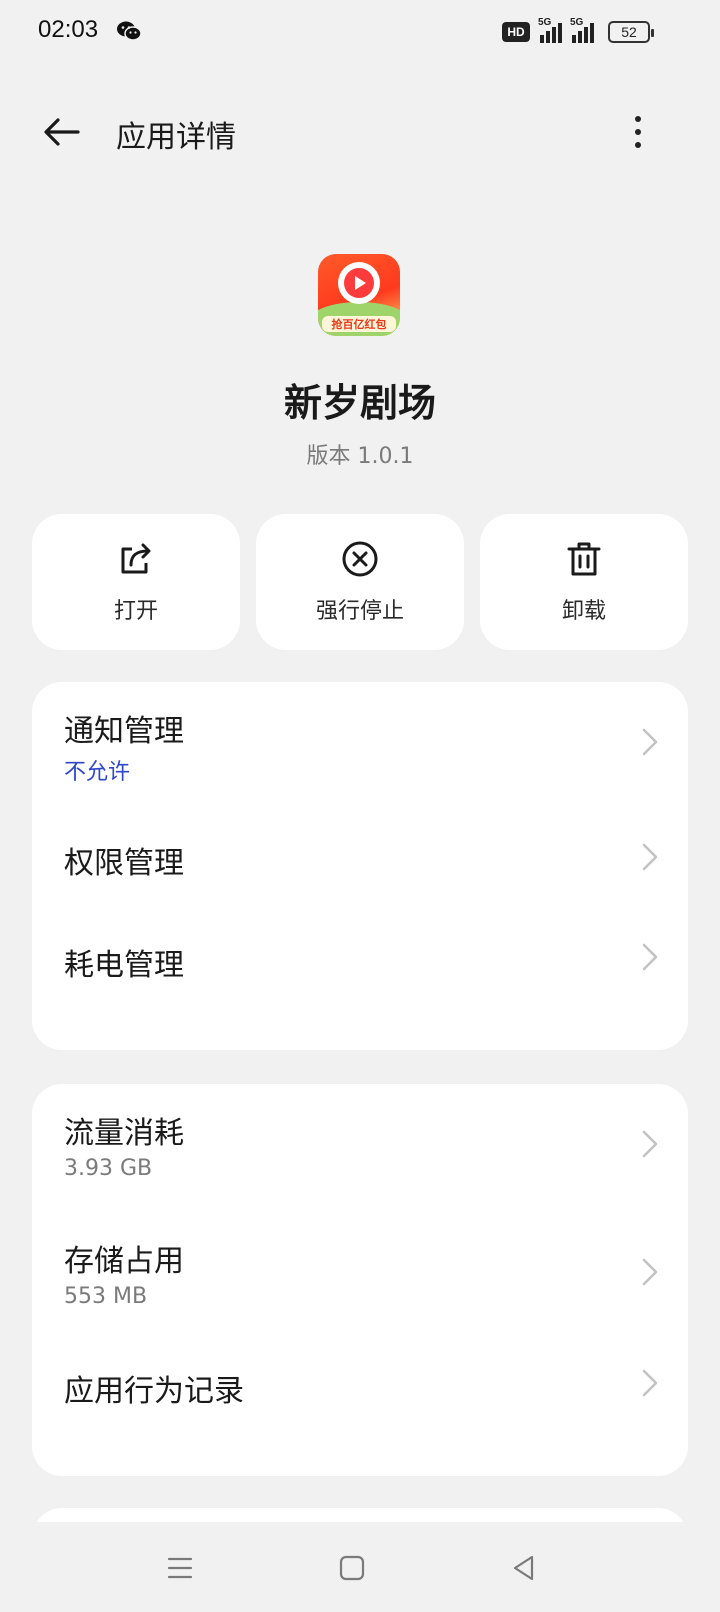 The image size is (720, 1612). Describe the element at coordinates (106, 1296) in the screenshot. I see `row-subtitle: 553 MB` at that location.